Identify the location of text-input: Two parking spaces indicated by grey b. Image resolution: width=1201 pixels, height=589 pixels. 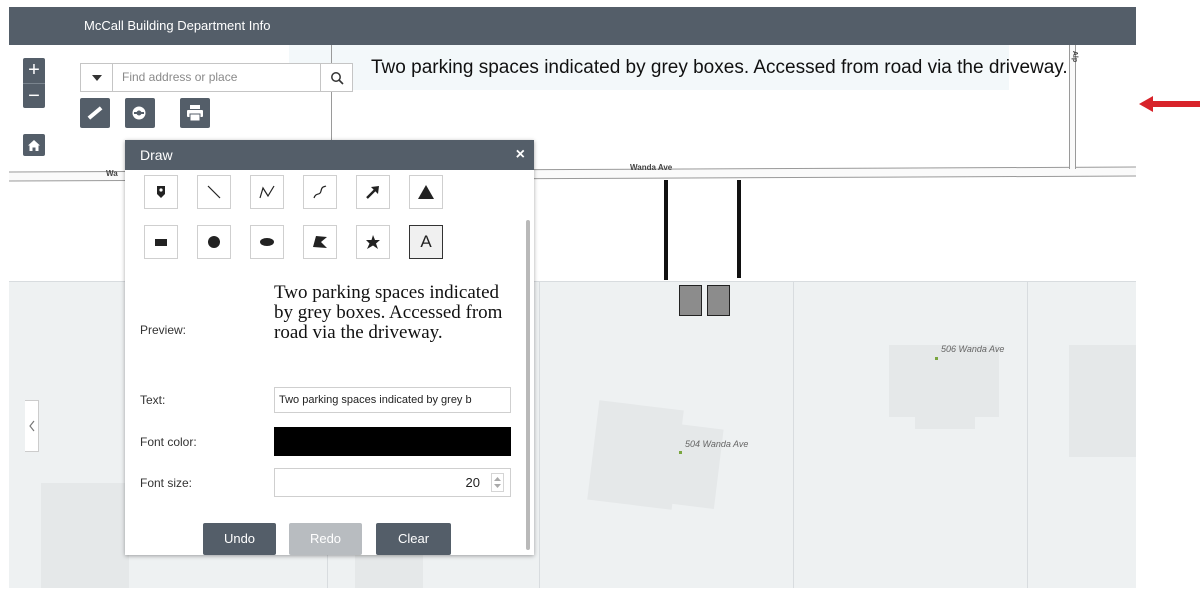
(392, 400).